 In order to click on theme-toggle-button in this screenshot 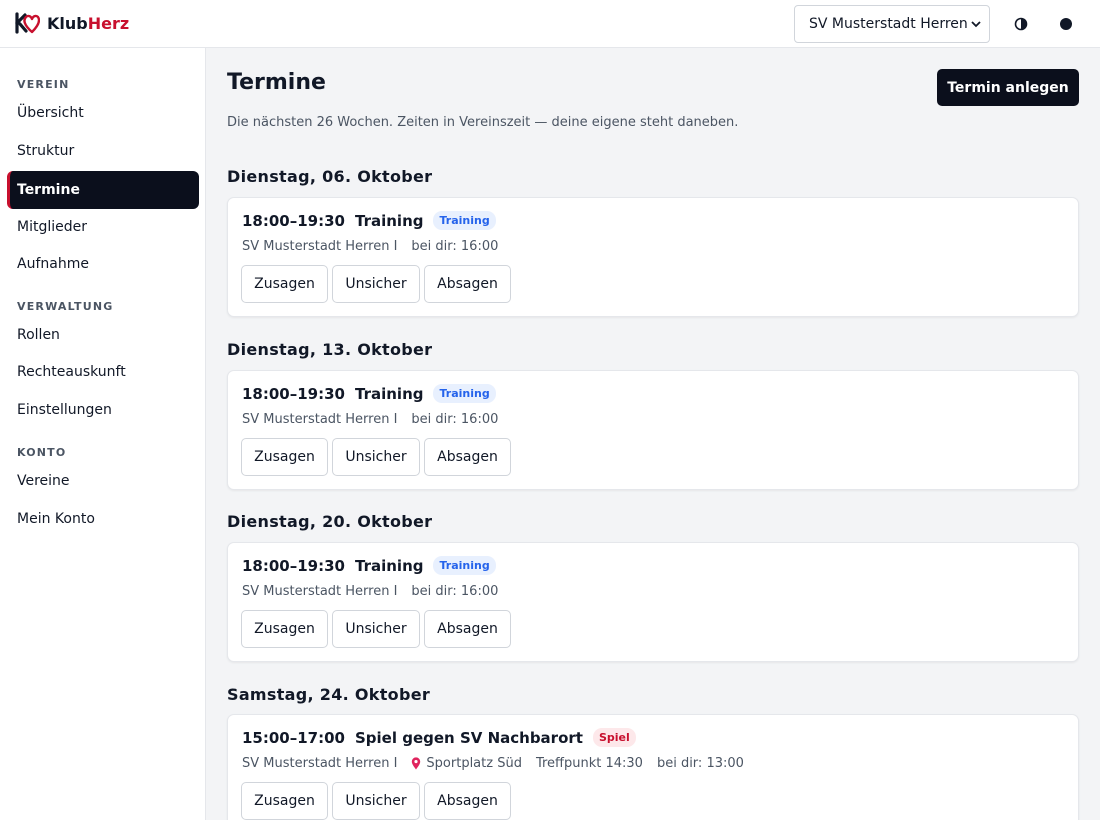, I will do `click(1021, 24)`.